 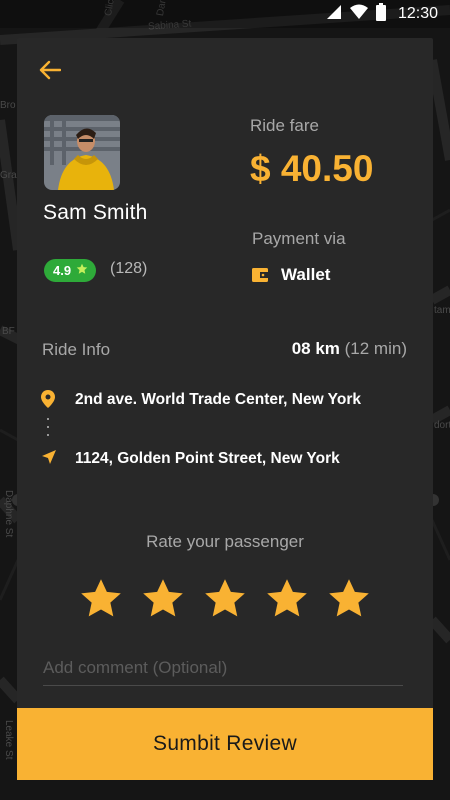 I want to click on wallet-icon, so click(x=260, y=277).